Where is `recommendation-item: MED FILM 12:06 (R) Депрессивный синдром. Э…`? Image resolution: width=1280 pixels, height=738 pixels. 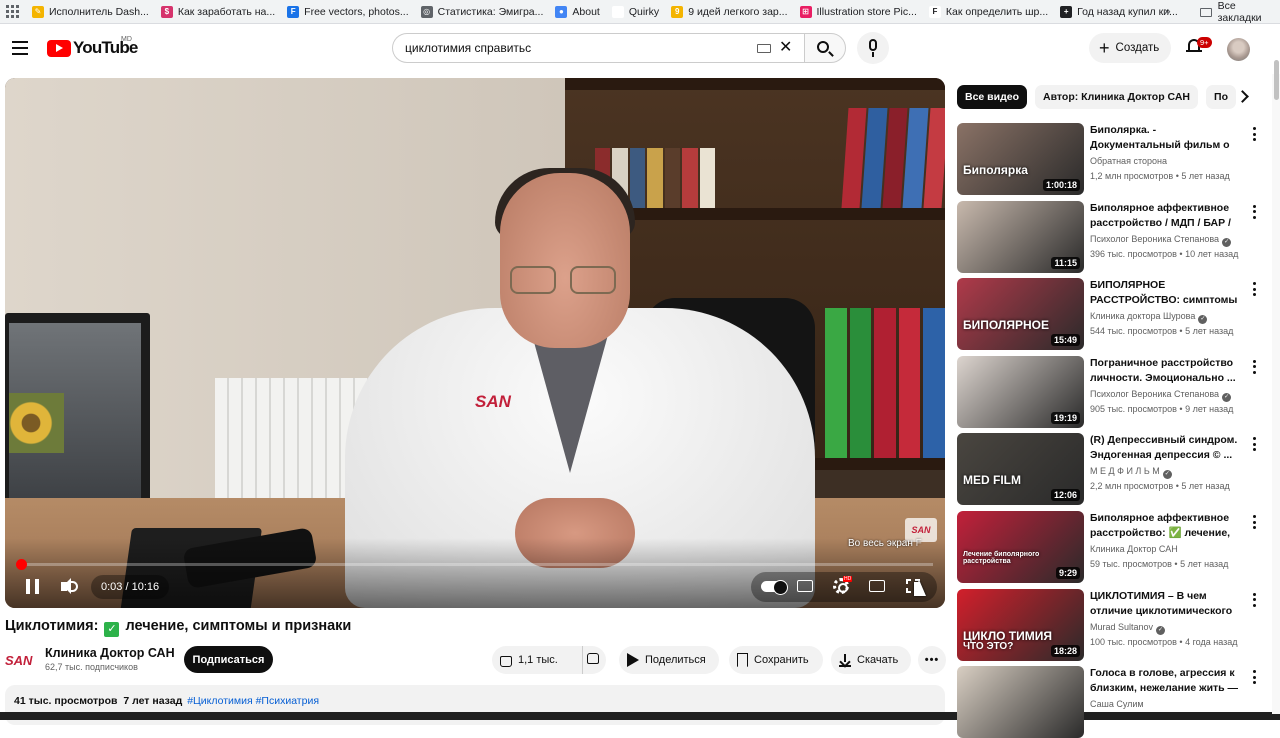 recommendation-item: MED FILM 12:06 (R) Депрессивный синдром. Э… is located at coordinates (1112, 469).